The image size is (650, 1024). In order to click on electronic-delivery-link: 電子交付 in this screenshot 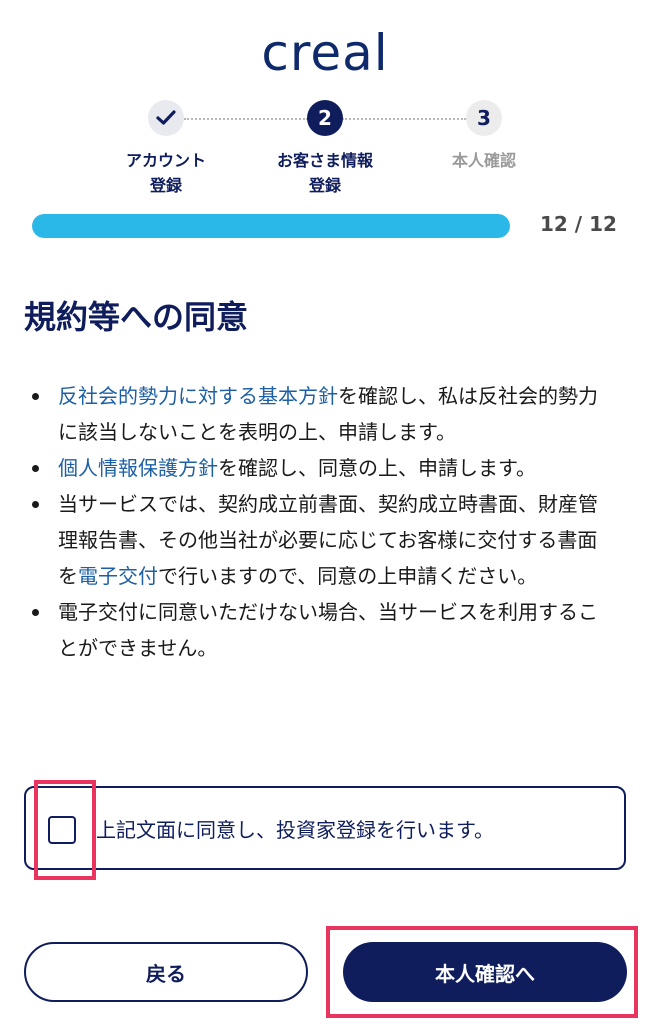, I will do `click(118, 576)`.